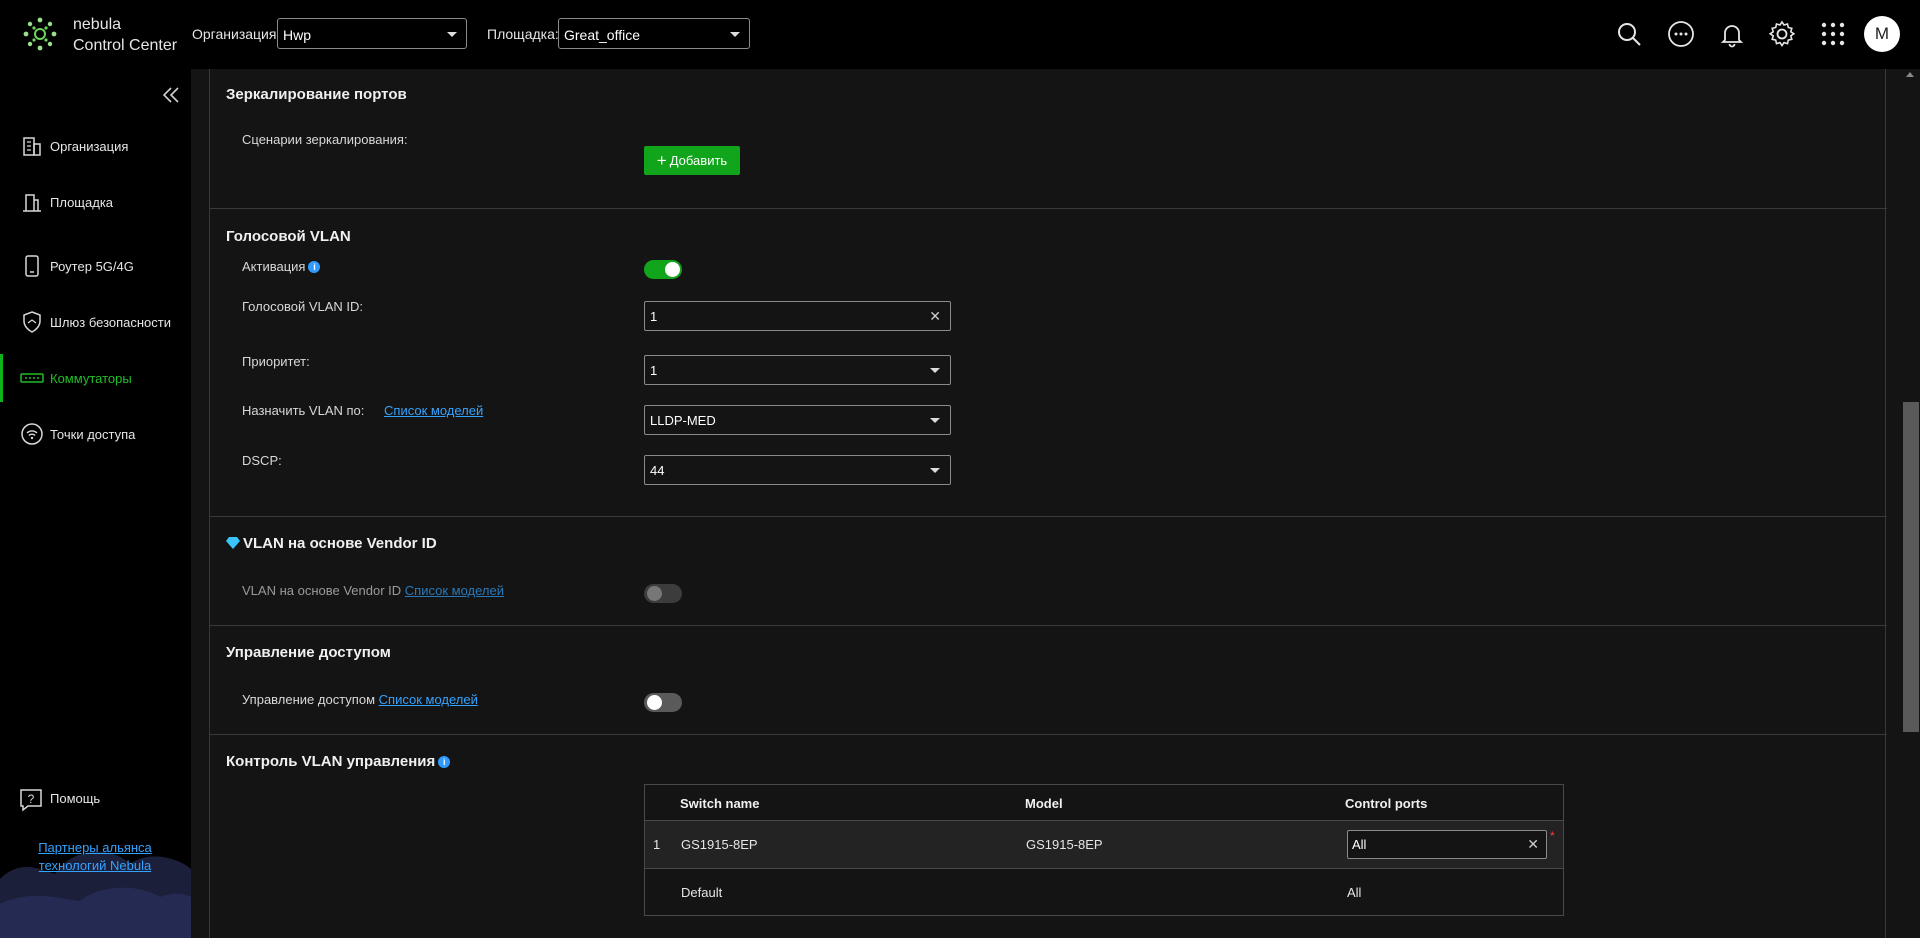  I want to click on vendor-vlan-row-text: VLAN на основе Vendor ID, so click(322, 590).